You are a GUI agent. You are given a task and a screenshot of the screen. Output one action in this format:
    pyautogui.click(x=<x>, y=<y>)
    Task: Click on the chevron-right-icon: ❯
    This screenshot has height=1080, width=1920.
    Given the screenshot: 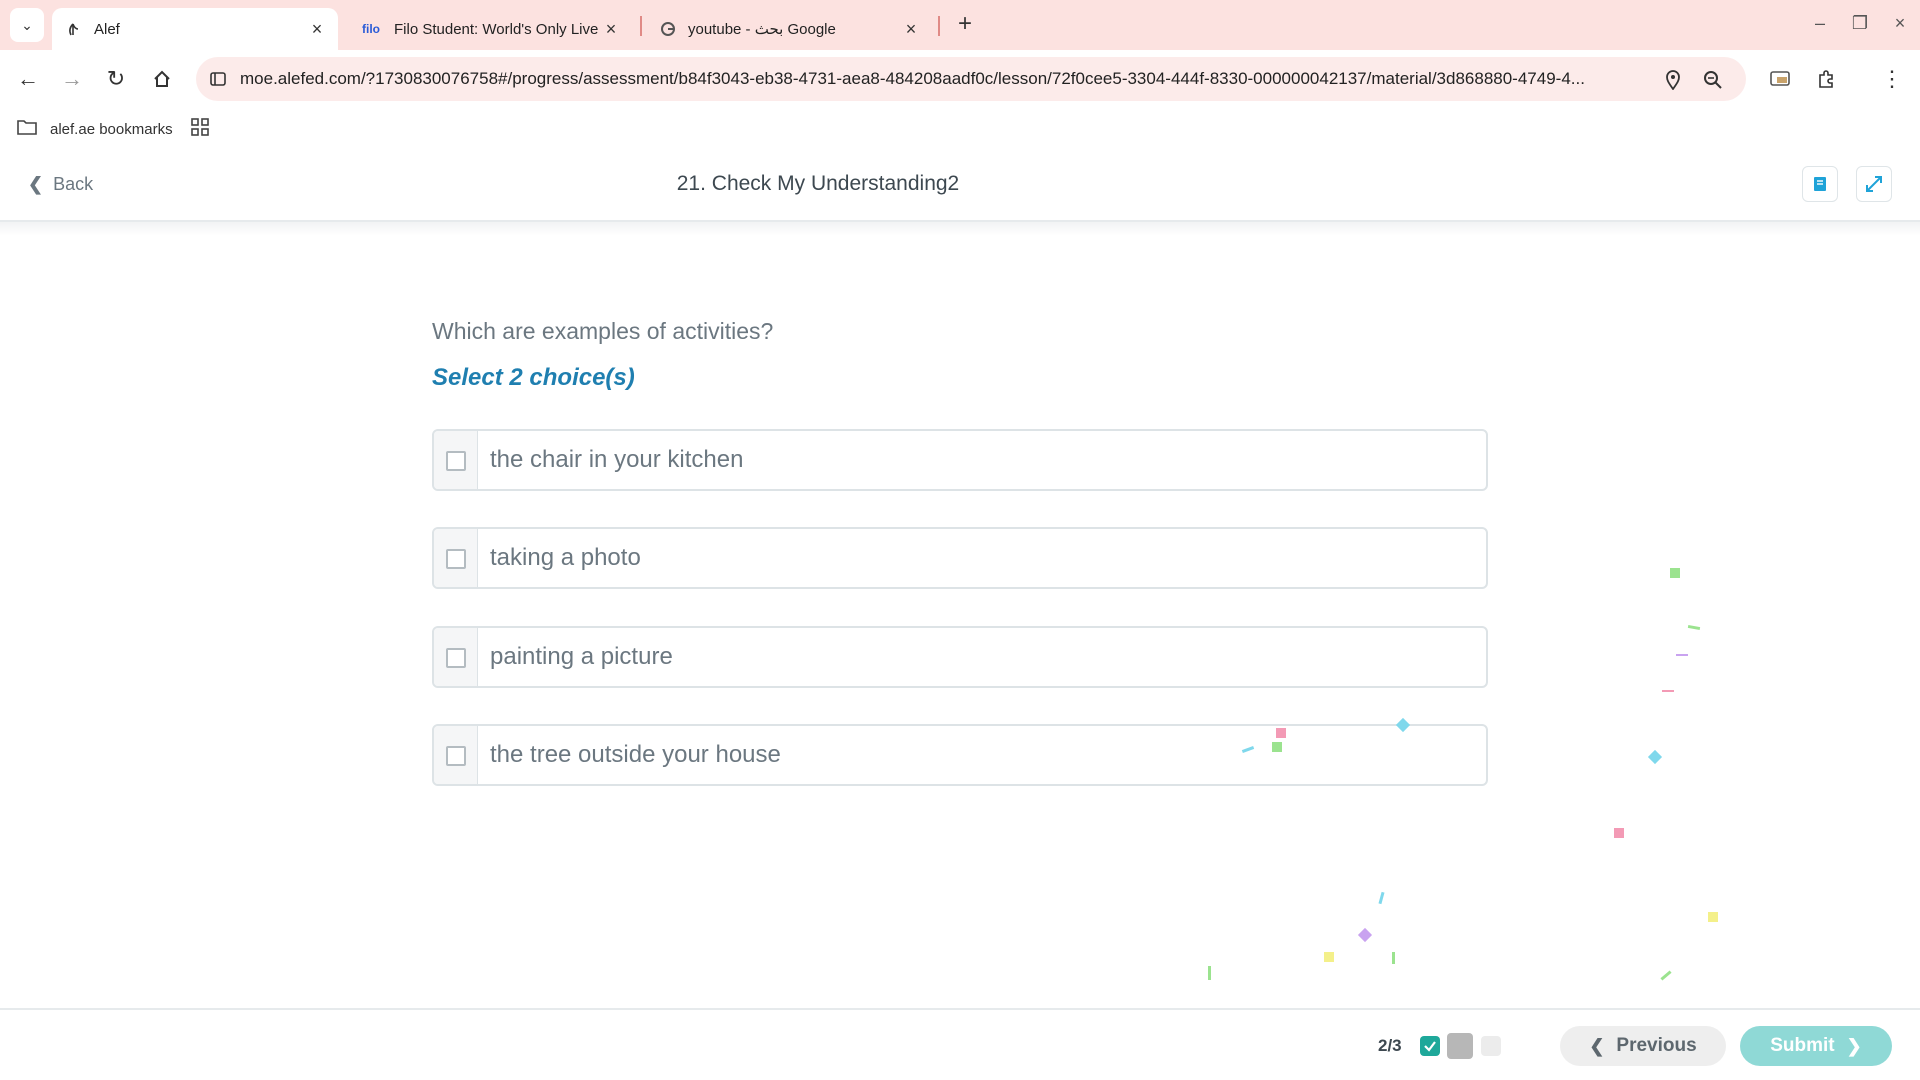 What is the action you would take?
    pyautogui.click(x=1854, y=1045)
    